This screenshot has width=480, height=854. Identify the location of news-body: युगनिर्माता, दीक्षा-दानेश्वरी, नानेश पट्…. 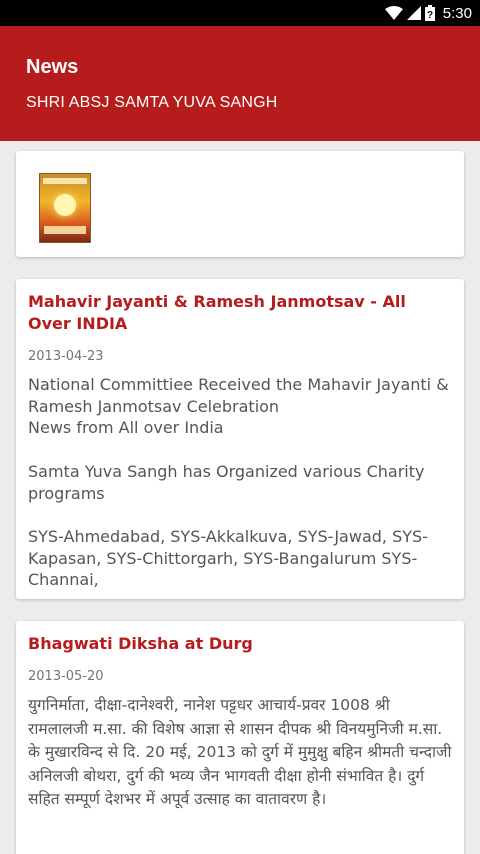
(240, 752).